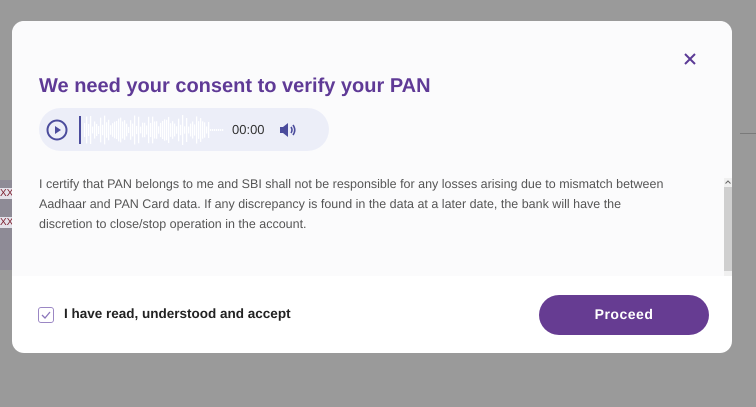 The height and width of the screenshot is (407, 756). What do you see at coordinates (248, 129) in the screenshot?
I see `time-display: 00:00` at bounding box center [248, 129].